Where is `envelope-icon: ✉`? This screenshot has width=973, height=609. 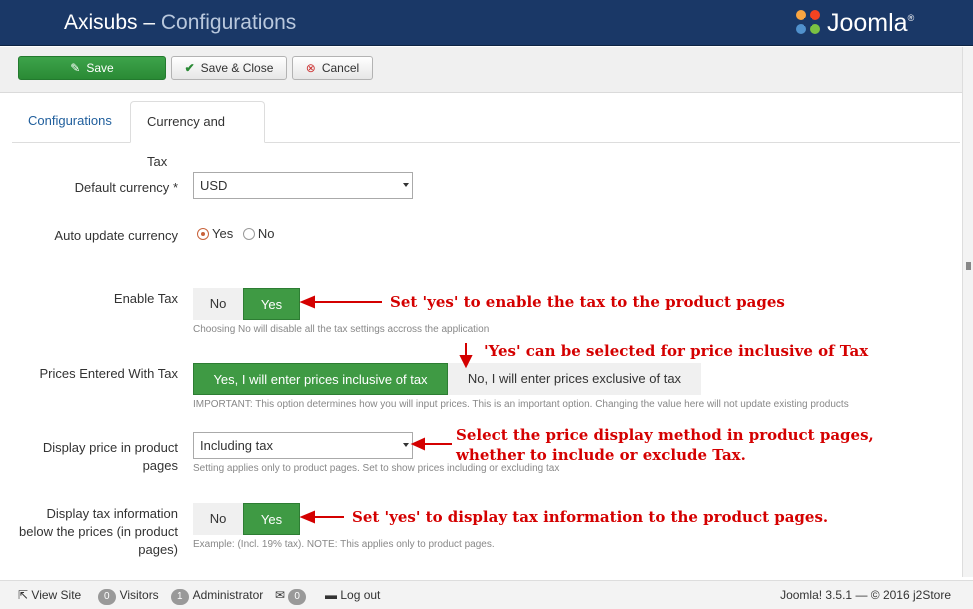
envelope-icon: ✉ is located at coordinates (280, 595).